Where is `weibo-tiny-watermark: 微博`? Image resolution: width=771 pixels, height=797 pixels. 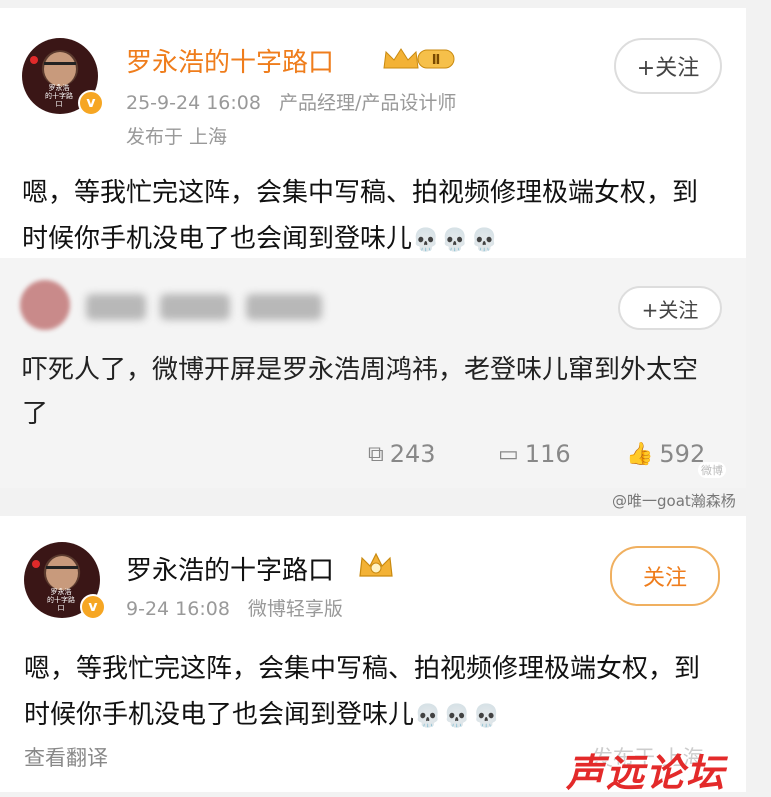
weibo-tiny-watermark: 微博 is located at coordinates (712, 470).